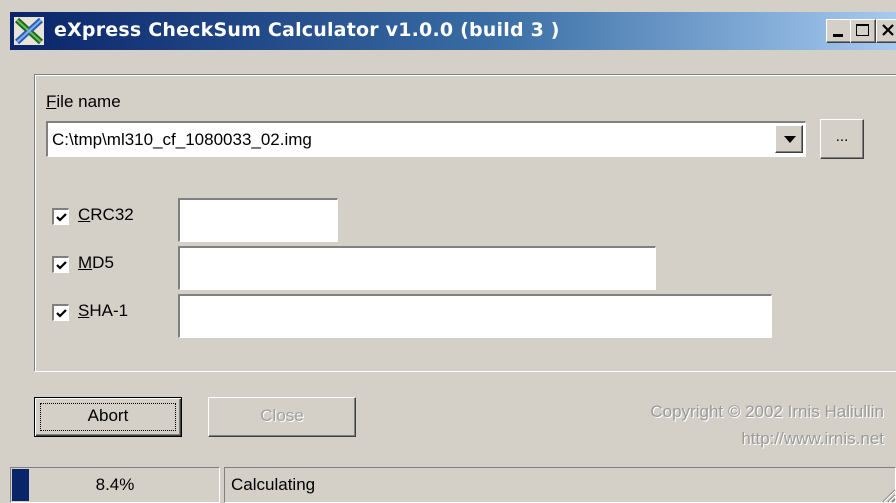 The width and height of the screenshot is (896, 503). What do you see at coordinates (560, 485) in the screenshot?
I see `status-message-panel: Calculating` at bounding box center [560, 485].